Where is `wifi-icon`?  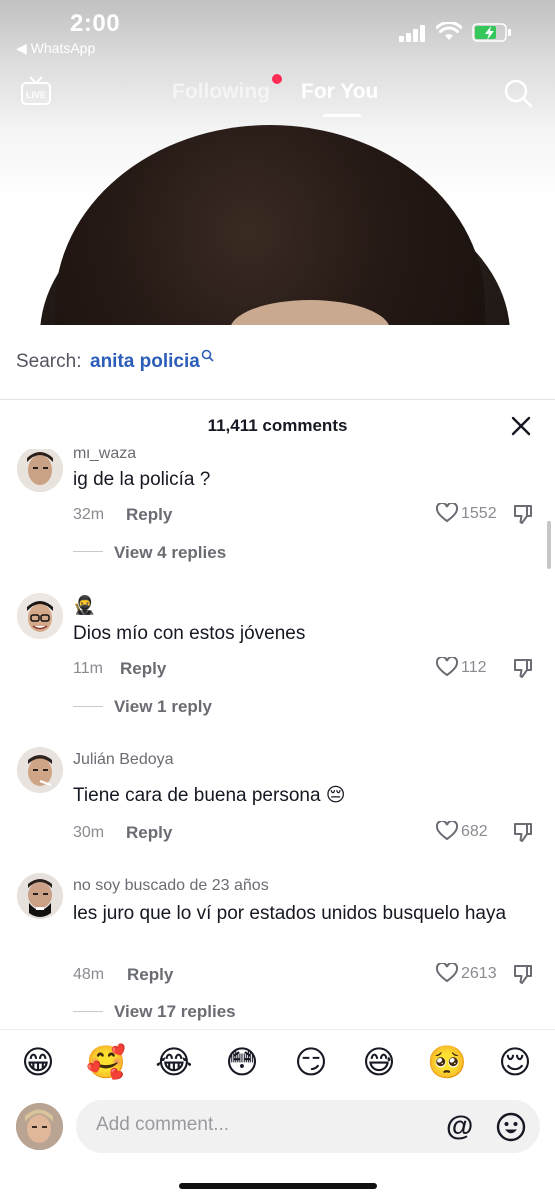
wifi-icon is located at coordinates (449, 31).